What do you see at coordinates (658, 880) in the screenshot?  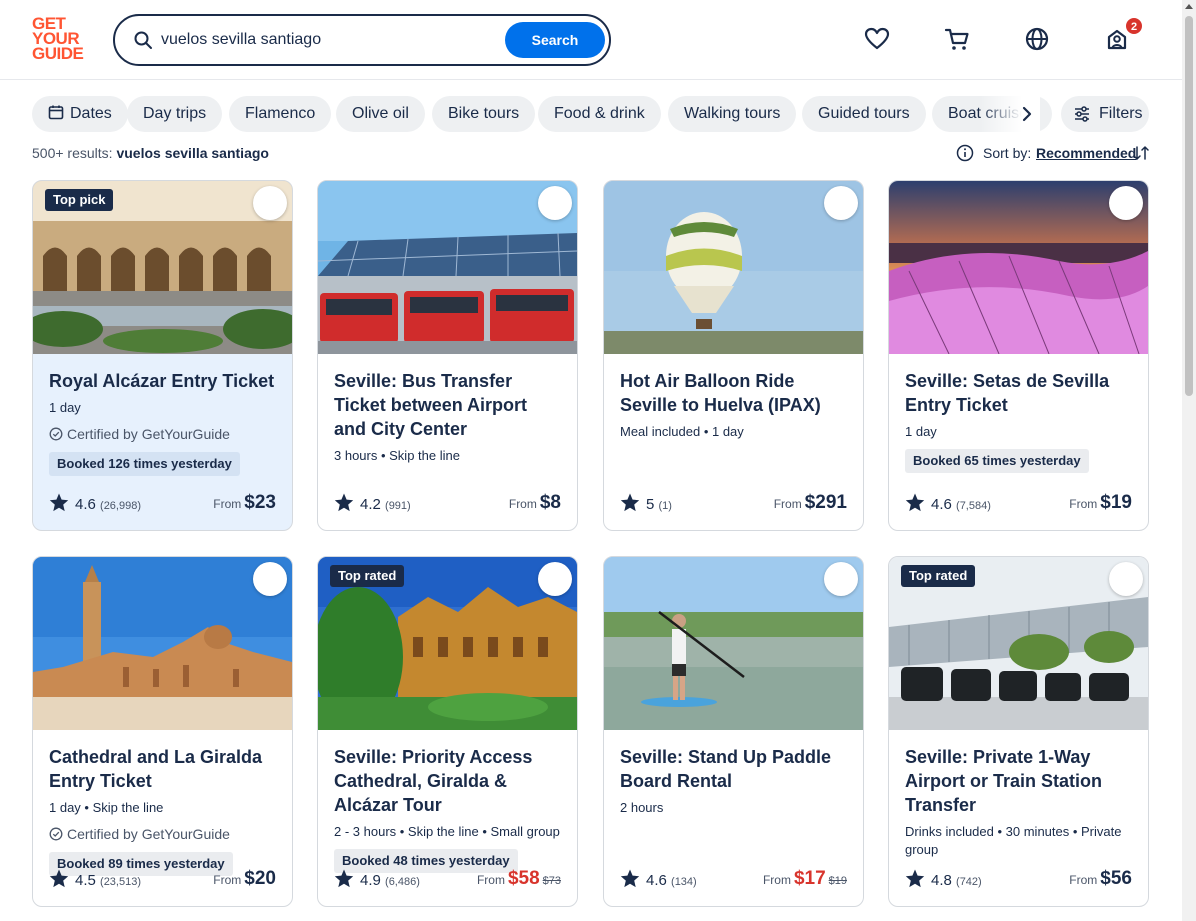 I see `rating: 4.6 (134)` at bounding box center [658, 880].